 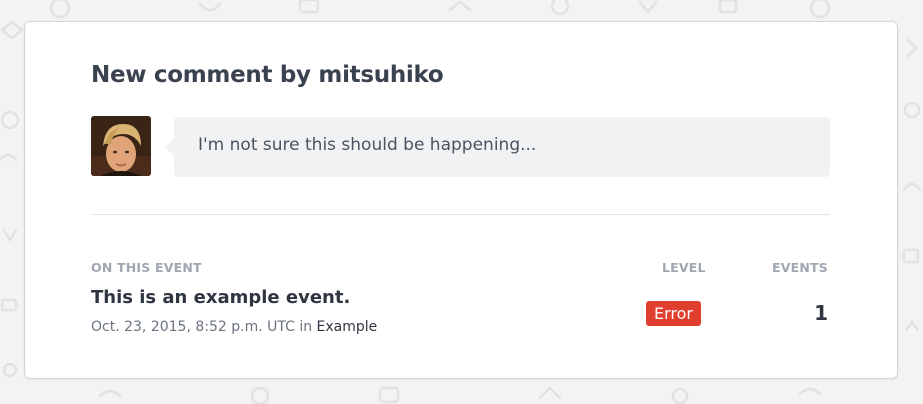 I want to click on avatar-photo-icon, so click(x=121, y=146).